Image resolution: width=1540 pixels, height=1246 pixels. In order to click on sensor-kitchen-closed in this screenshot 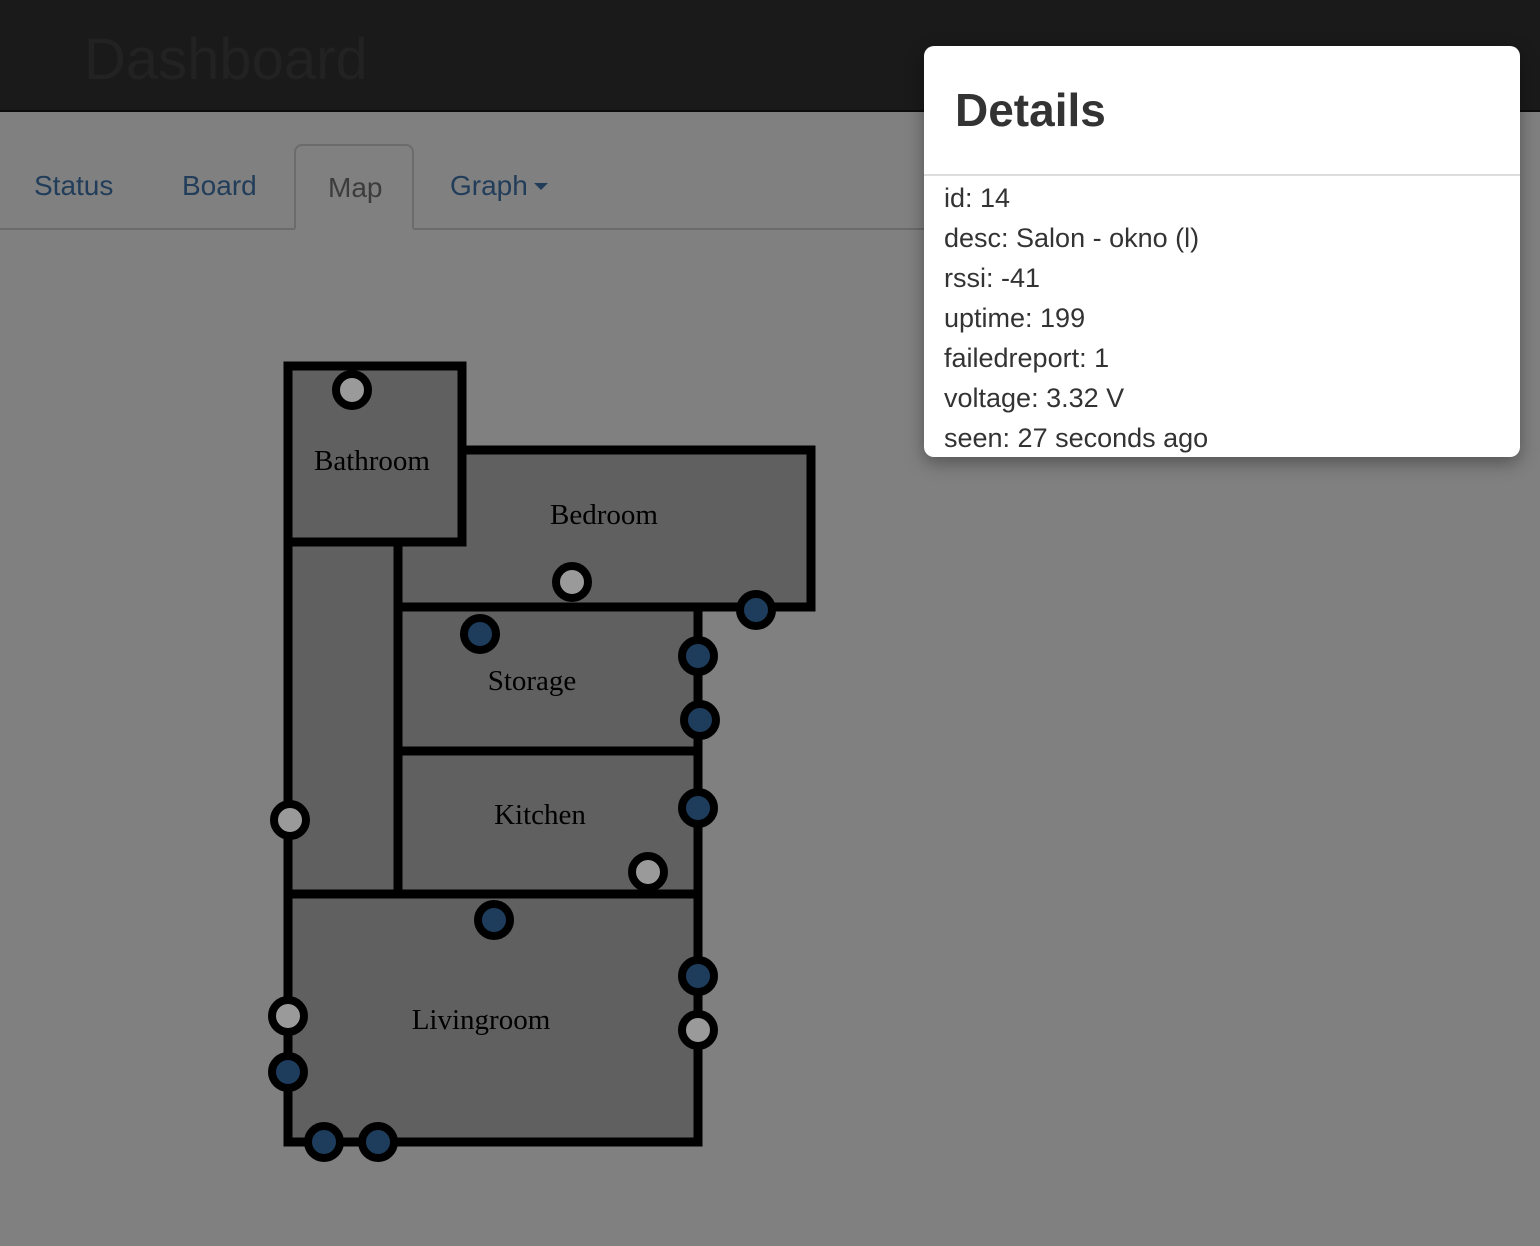, I will do `click(698, 808)`.